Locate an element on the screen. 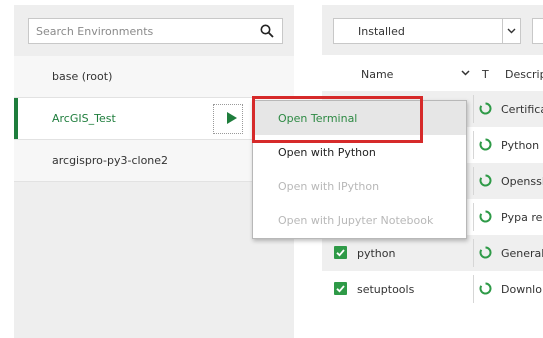  menu-item-label: Open with Python is located at coordinates (327, 152).